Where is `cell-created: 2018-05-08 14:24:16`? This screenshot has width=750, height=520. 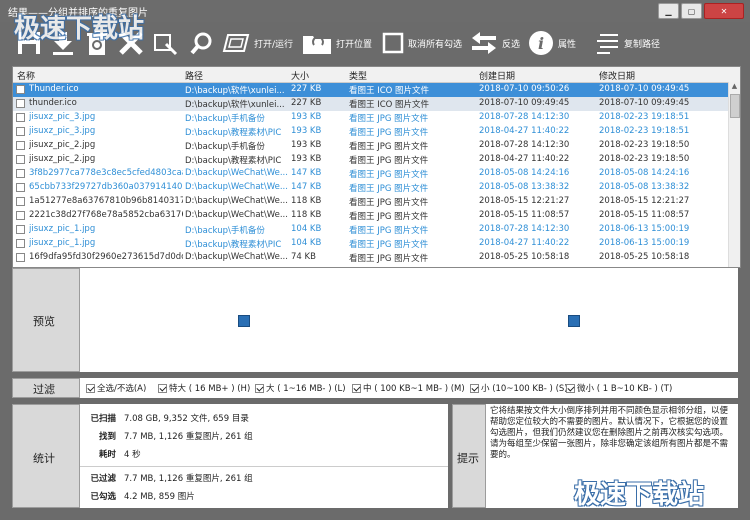 cell-created: 2018-05-08 14:24:16 is located at coordinates (524, 173).